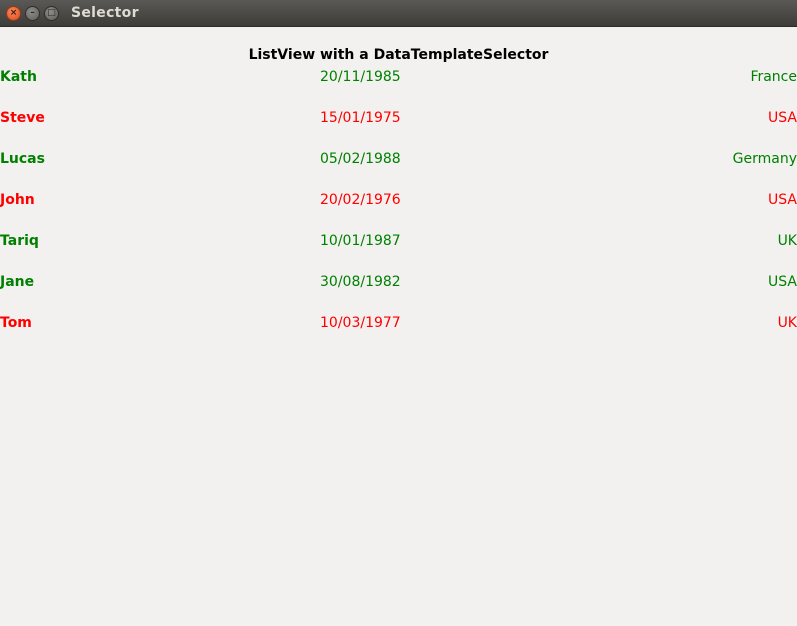 The image size is (797, 626). What do you see at coordinates (105, 13) in the screenshot?
I see `window-title: Selector` at bounding box center [105, 13].